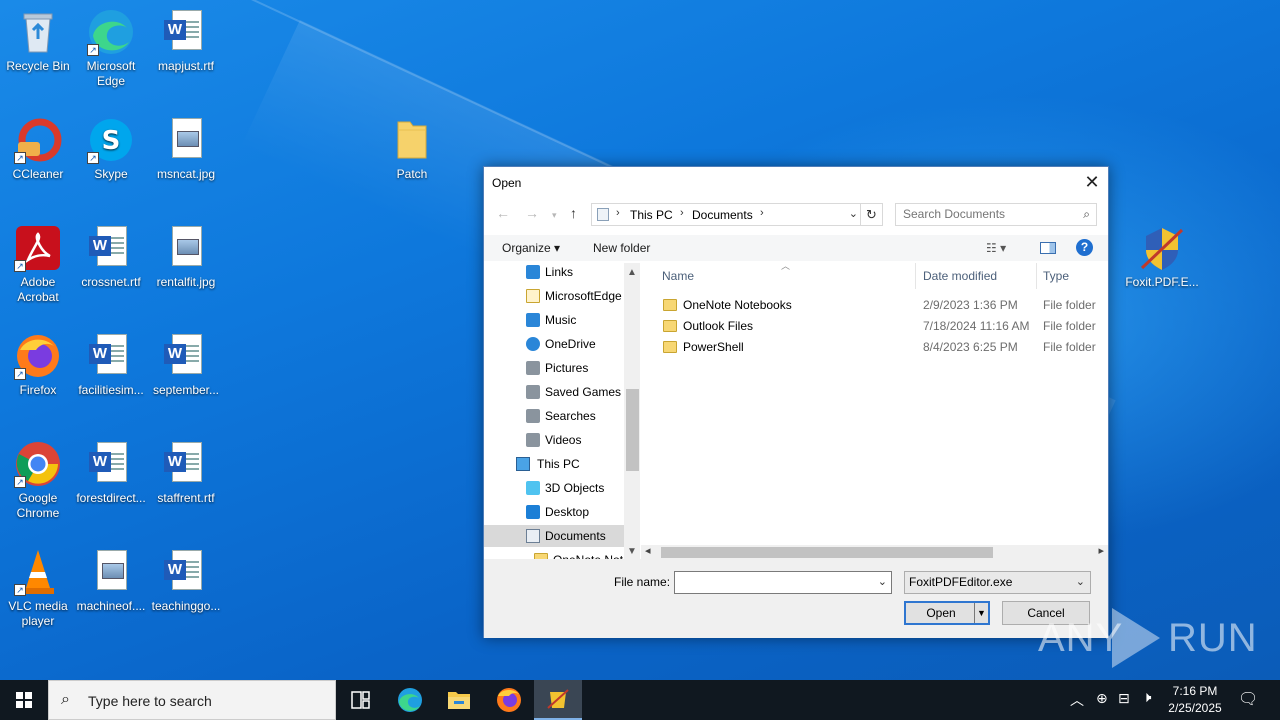 This screenshot has width=1280, height=720. I want to click on address-bar: › This PC › Documents › ⌄ ↻, so click(737, 214).